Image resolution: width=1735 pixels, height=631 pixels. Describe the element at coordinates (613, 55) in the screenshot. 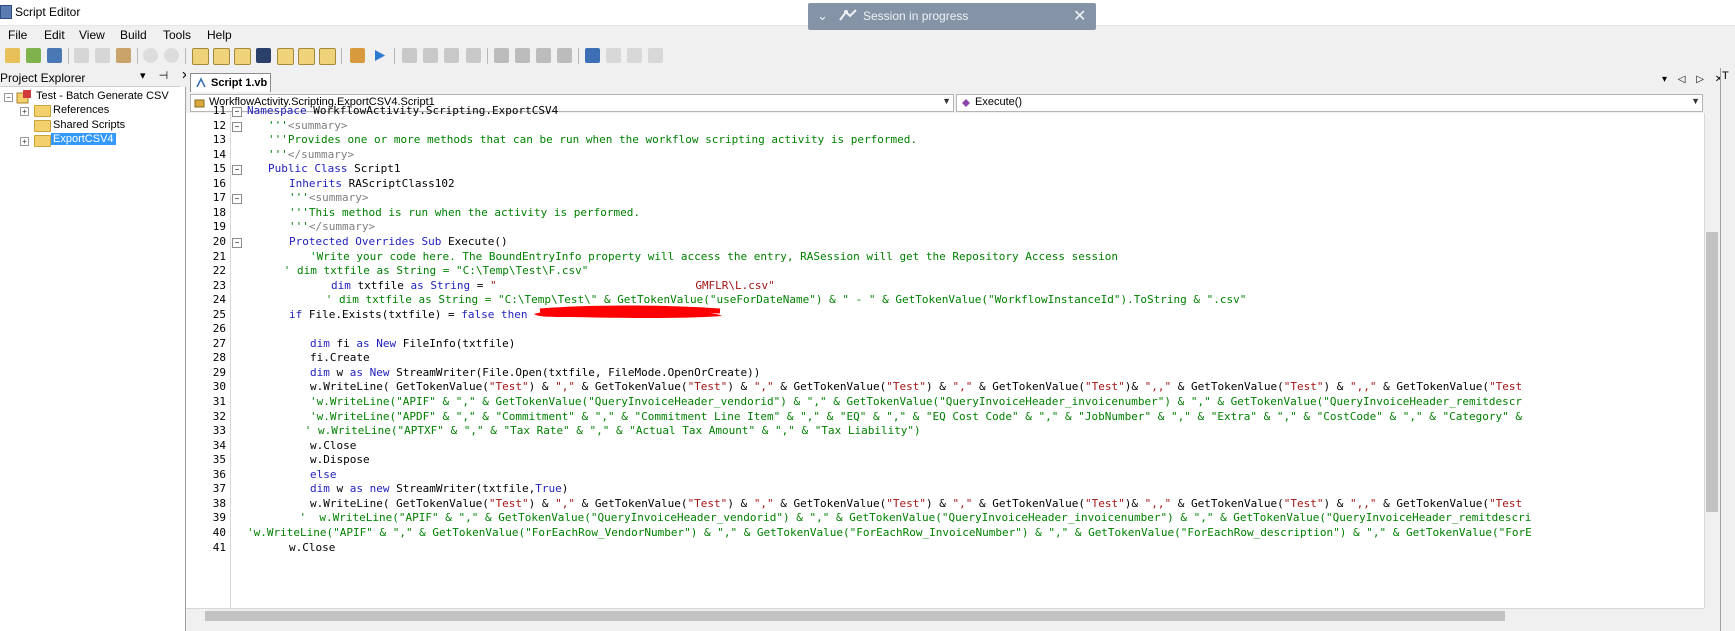

I see `bookmark-prev-icon` at that location.